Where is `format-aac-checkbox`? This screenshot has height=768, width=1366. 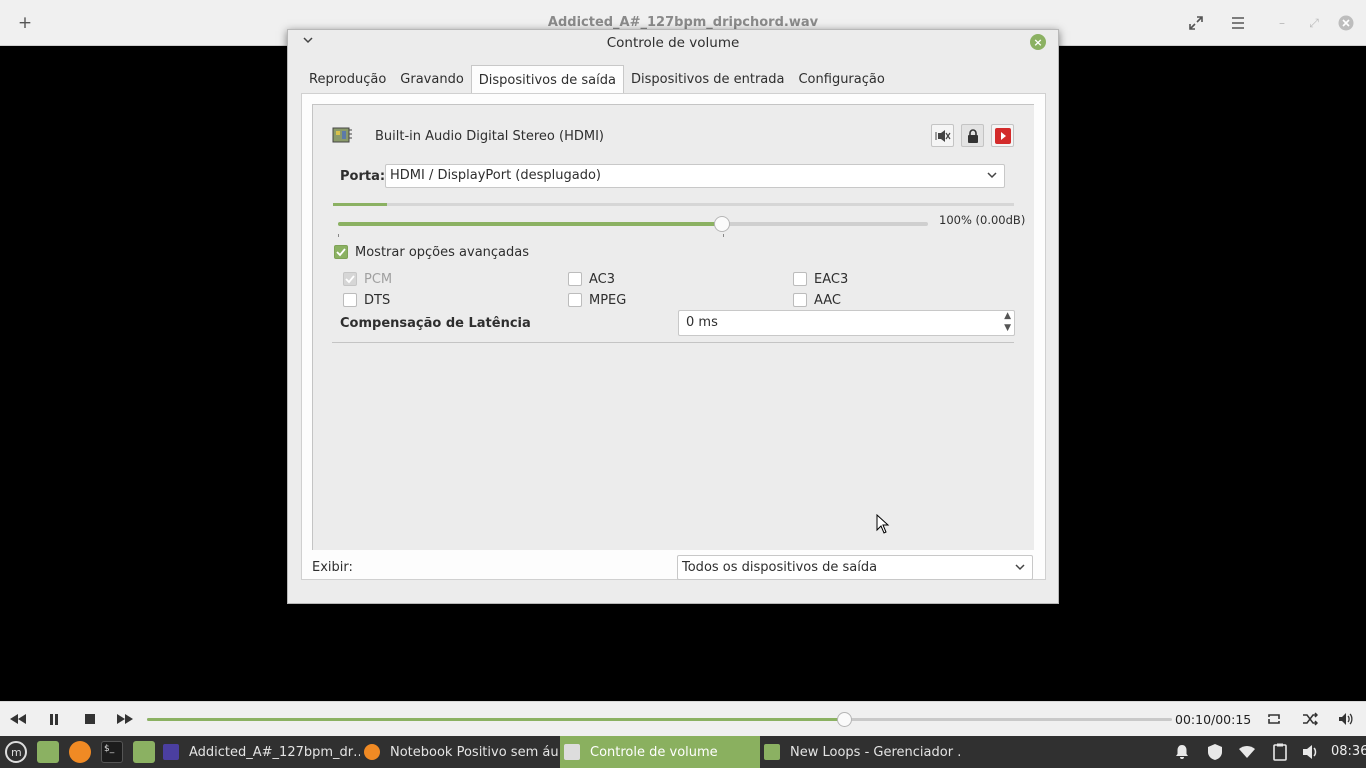
format-aac-checkbox is located at coordinates (800, 300).